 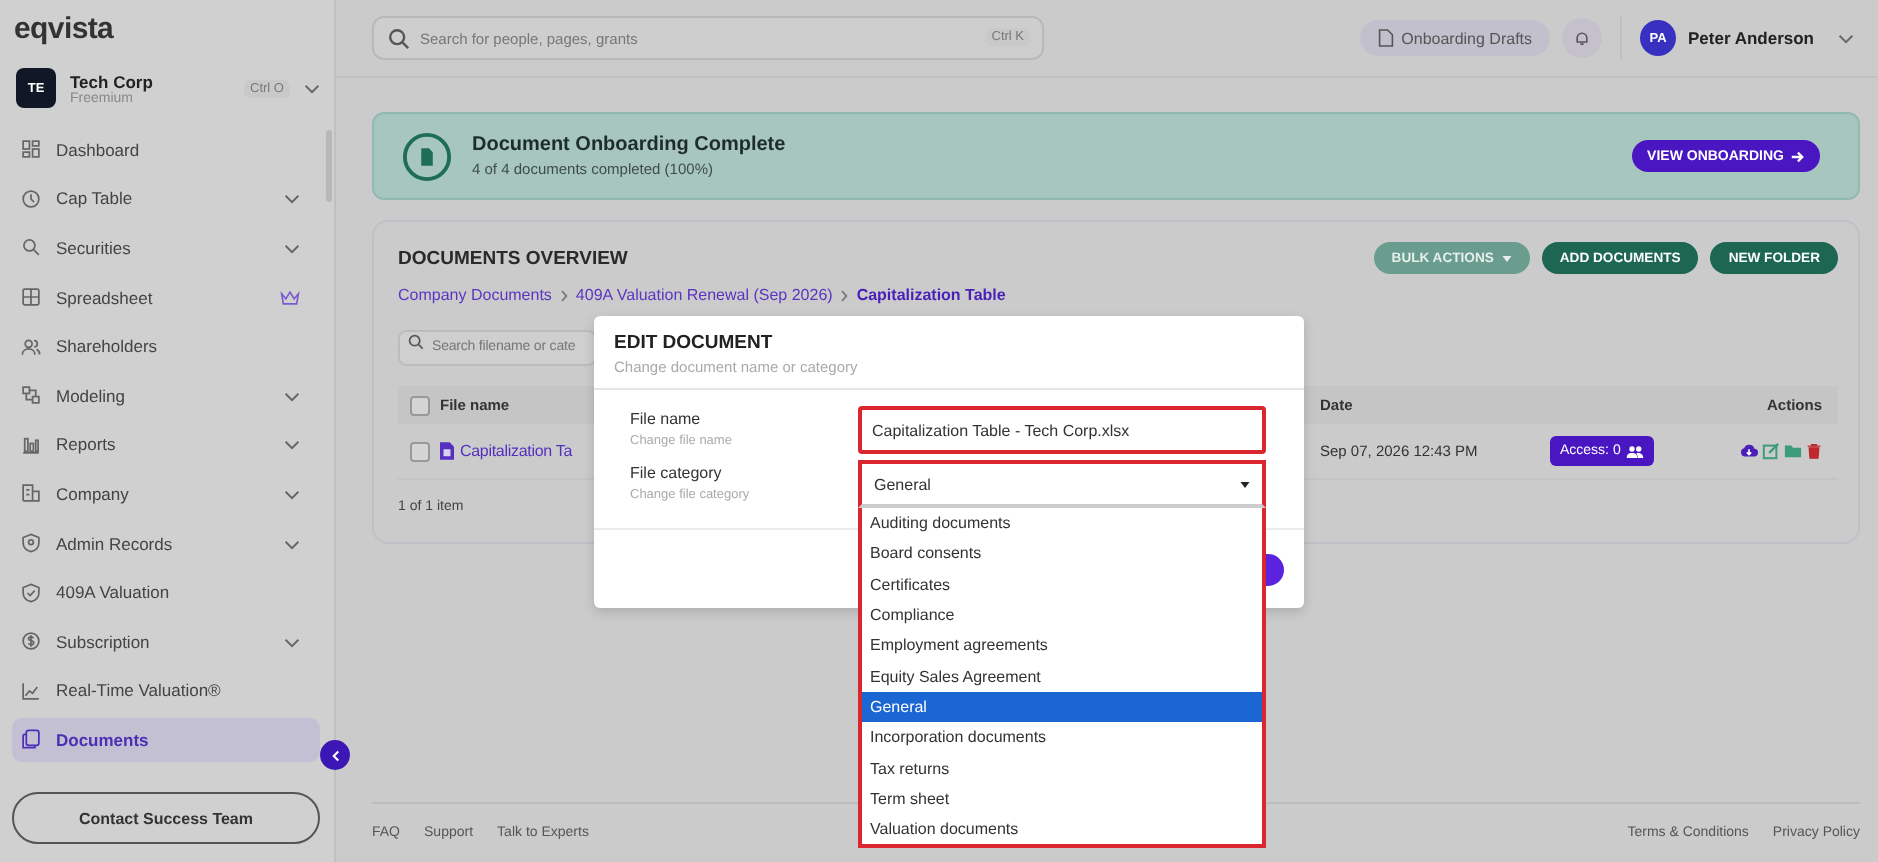 What do you see at coordinates (1062, 584) in the screenshot?
I see `dropdown-option: Certificates` at bounding box center [1062, 584].